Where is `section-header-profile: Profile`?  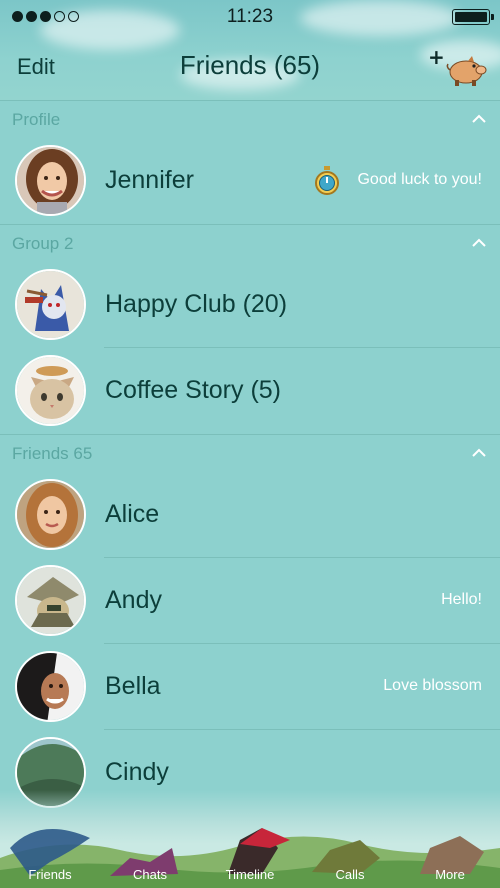 section-header-profile: Profile is located at coordinates (250, 119).